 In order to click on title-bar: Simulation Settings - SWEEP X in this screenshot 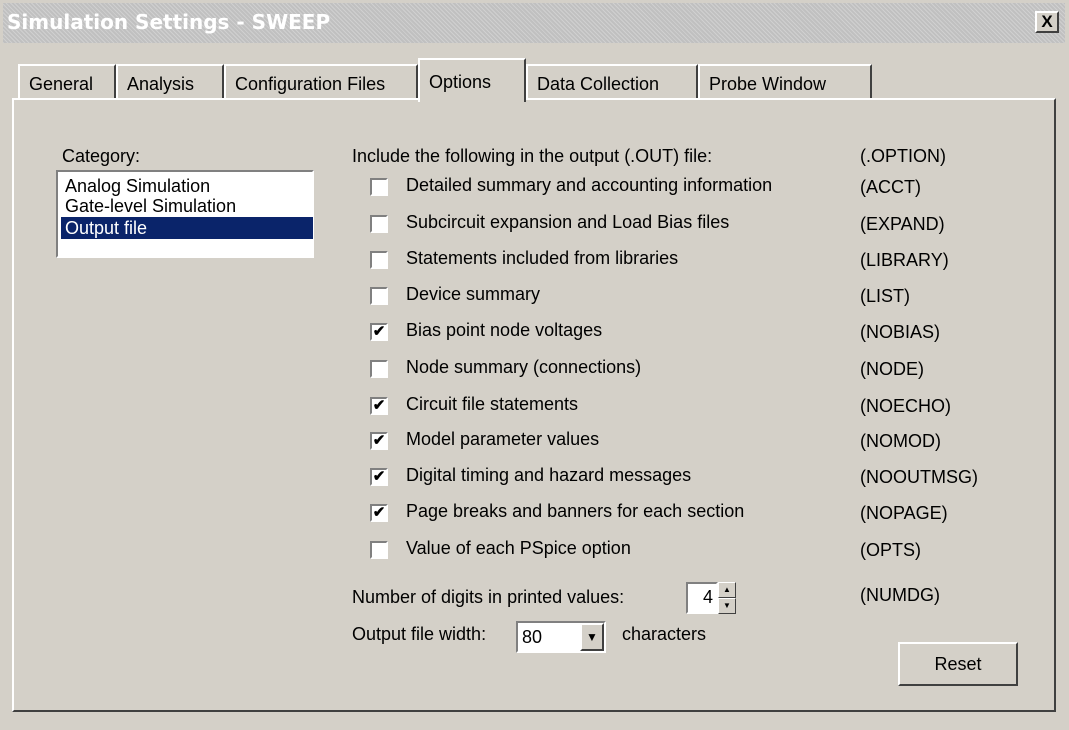, I will do `click(534, 23)`.